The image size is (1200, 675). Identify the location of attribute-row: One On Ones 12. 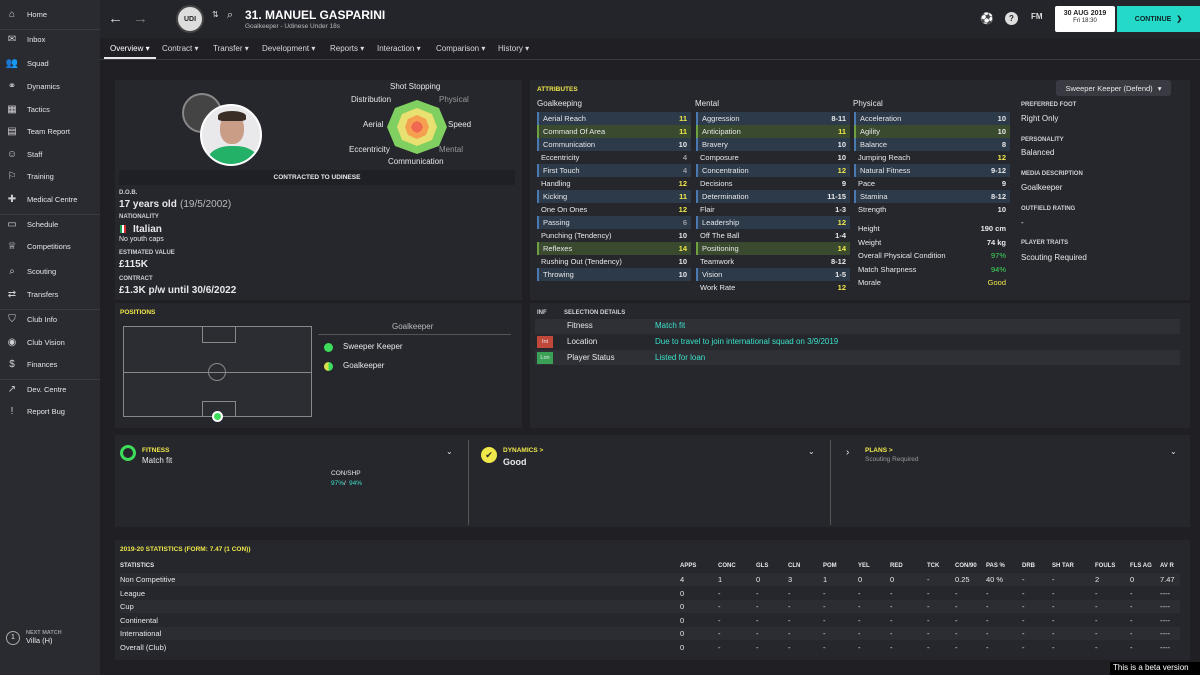
(614, 209).